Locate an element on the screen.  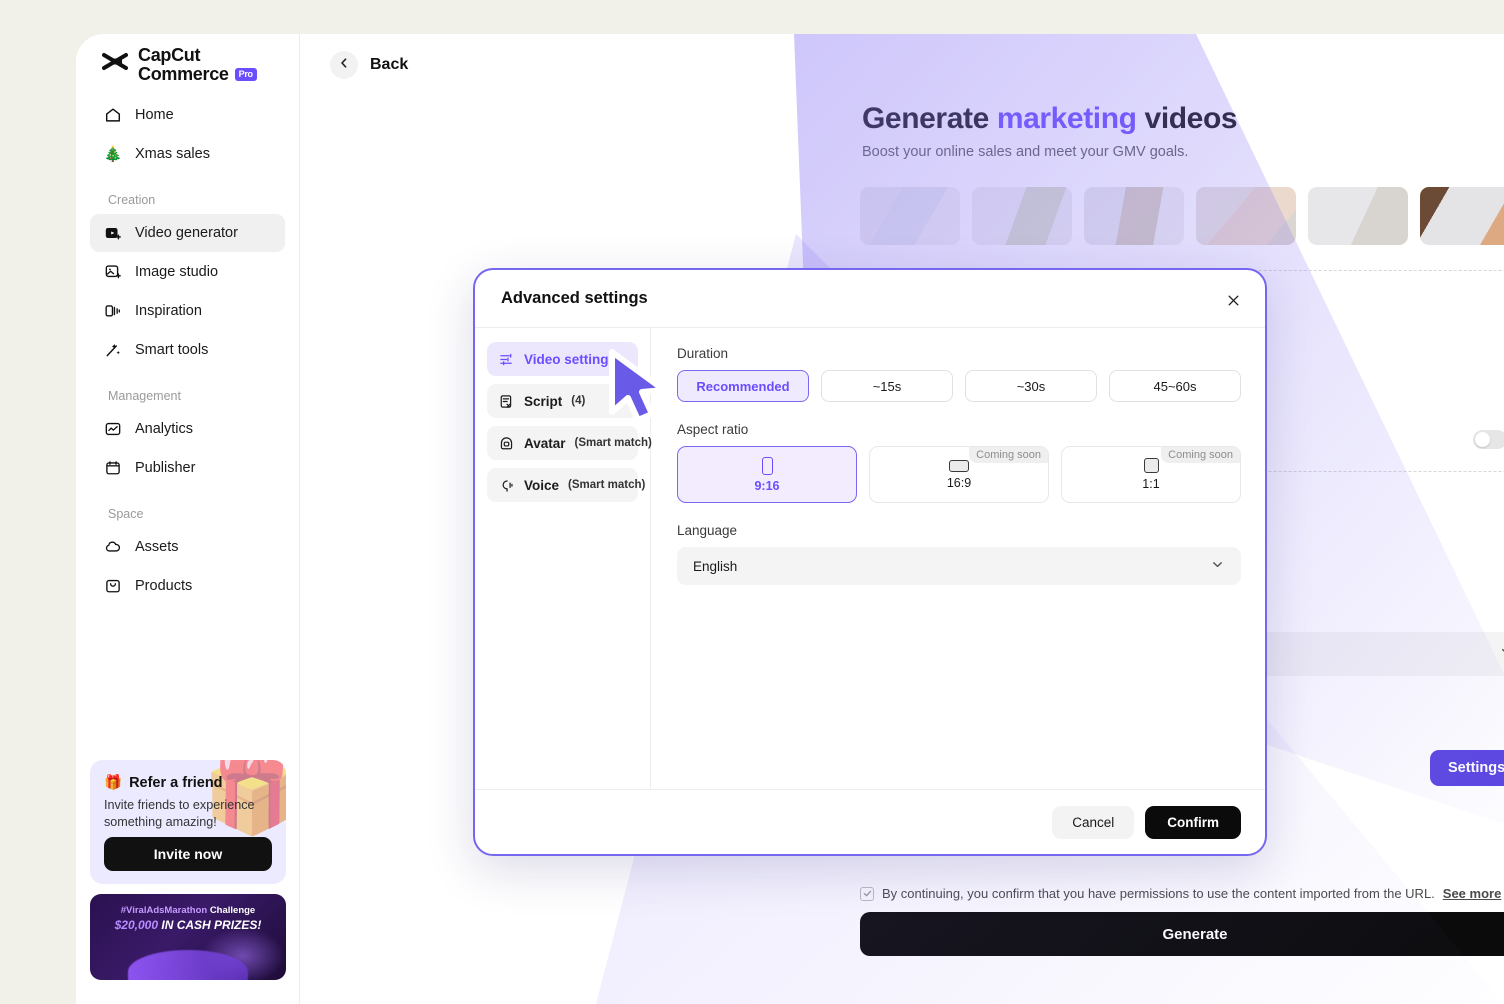
square-frame-icon is located at coordinates (1151, 465).